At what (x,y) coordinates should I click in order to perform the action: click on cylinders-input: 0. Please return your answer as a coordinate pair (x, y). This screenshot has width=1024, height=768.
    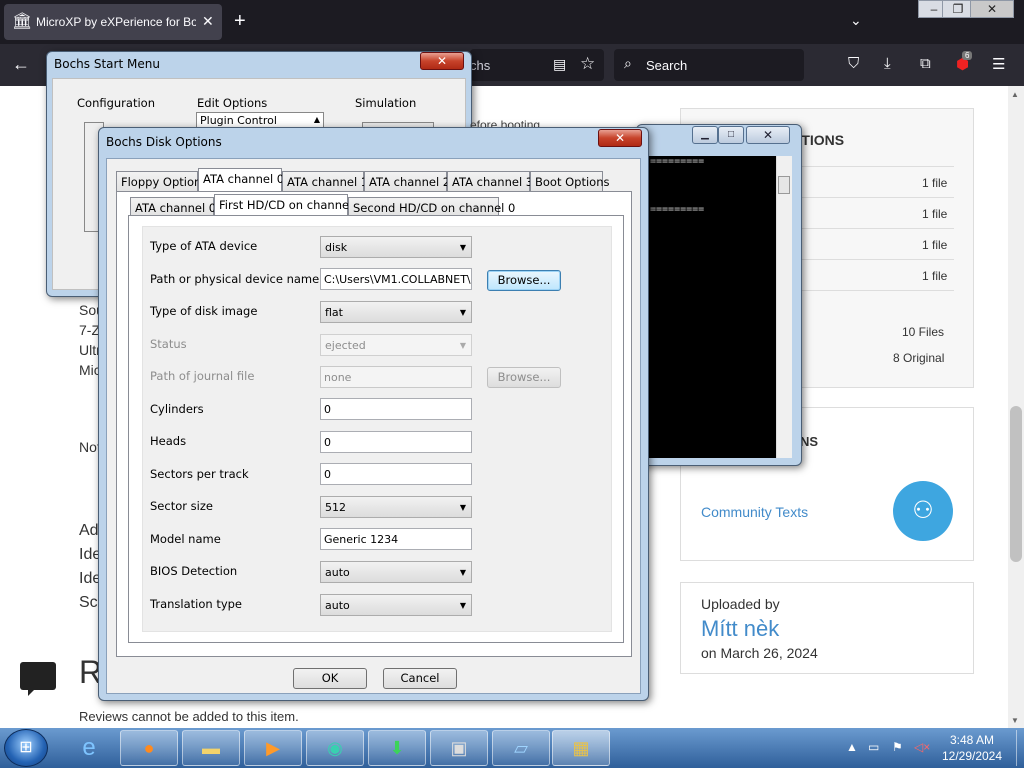
    Looking at the image, I should click on (396, 409).